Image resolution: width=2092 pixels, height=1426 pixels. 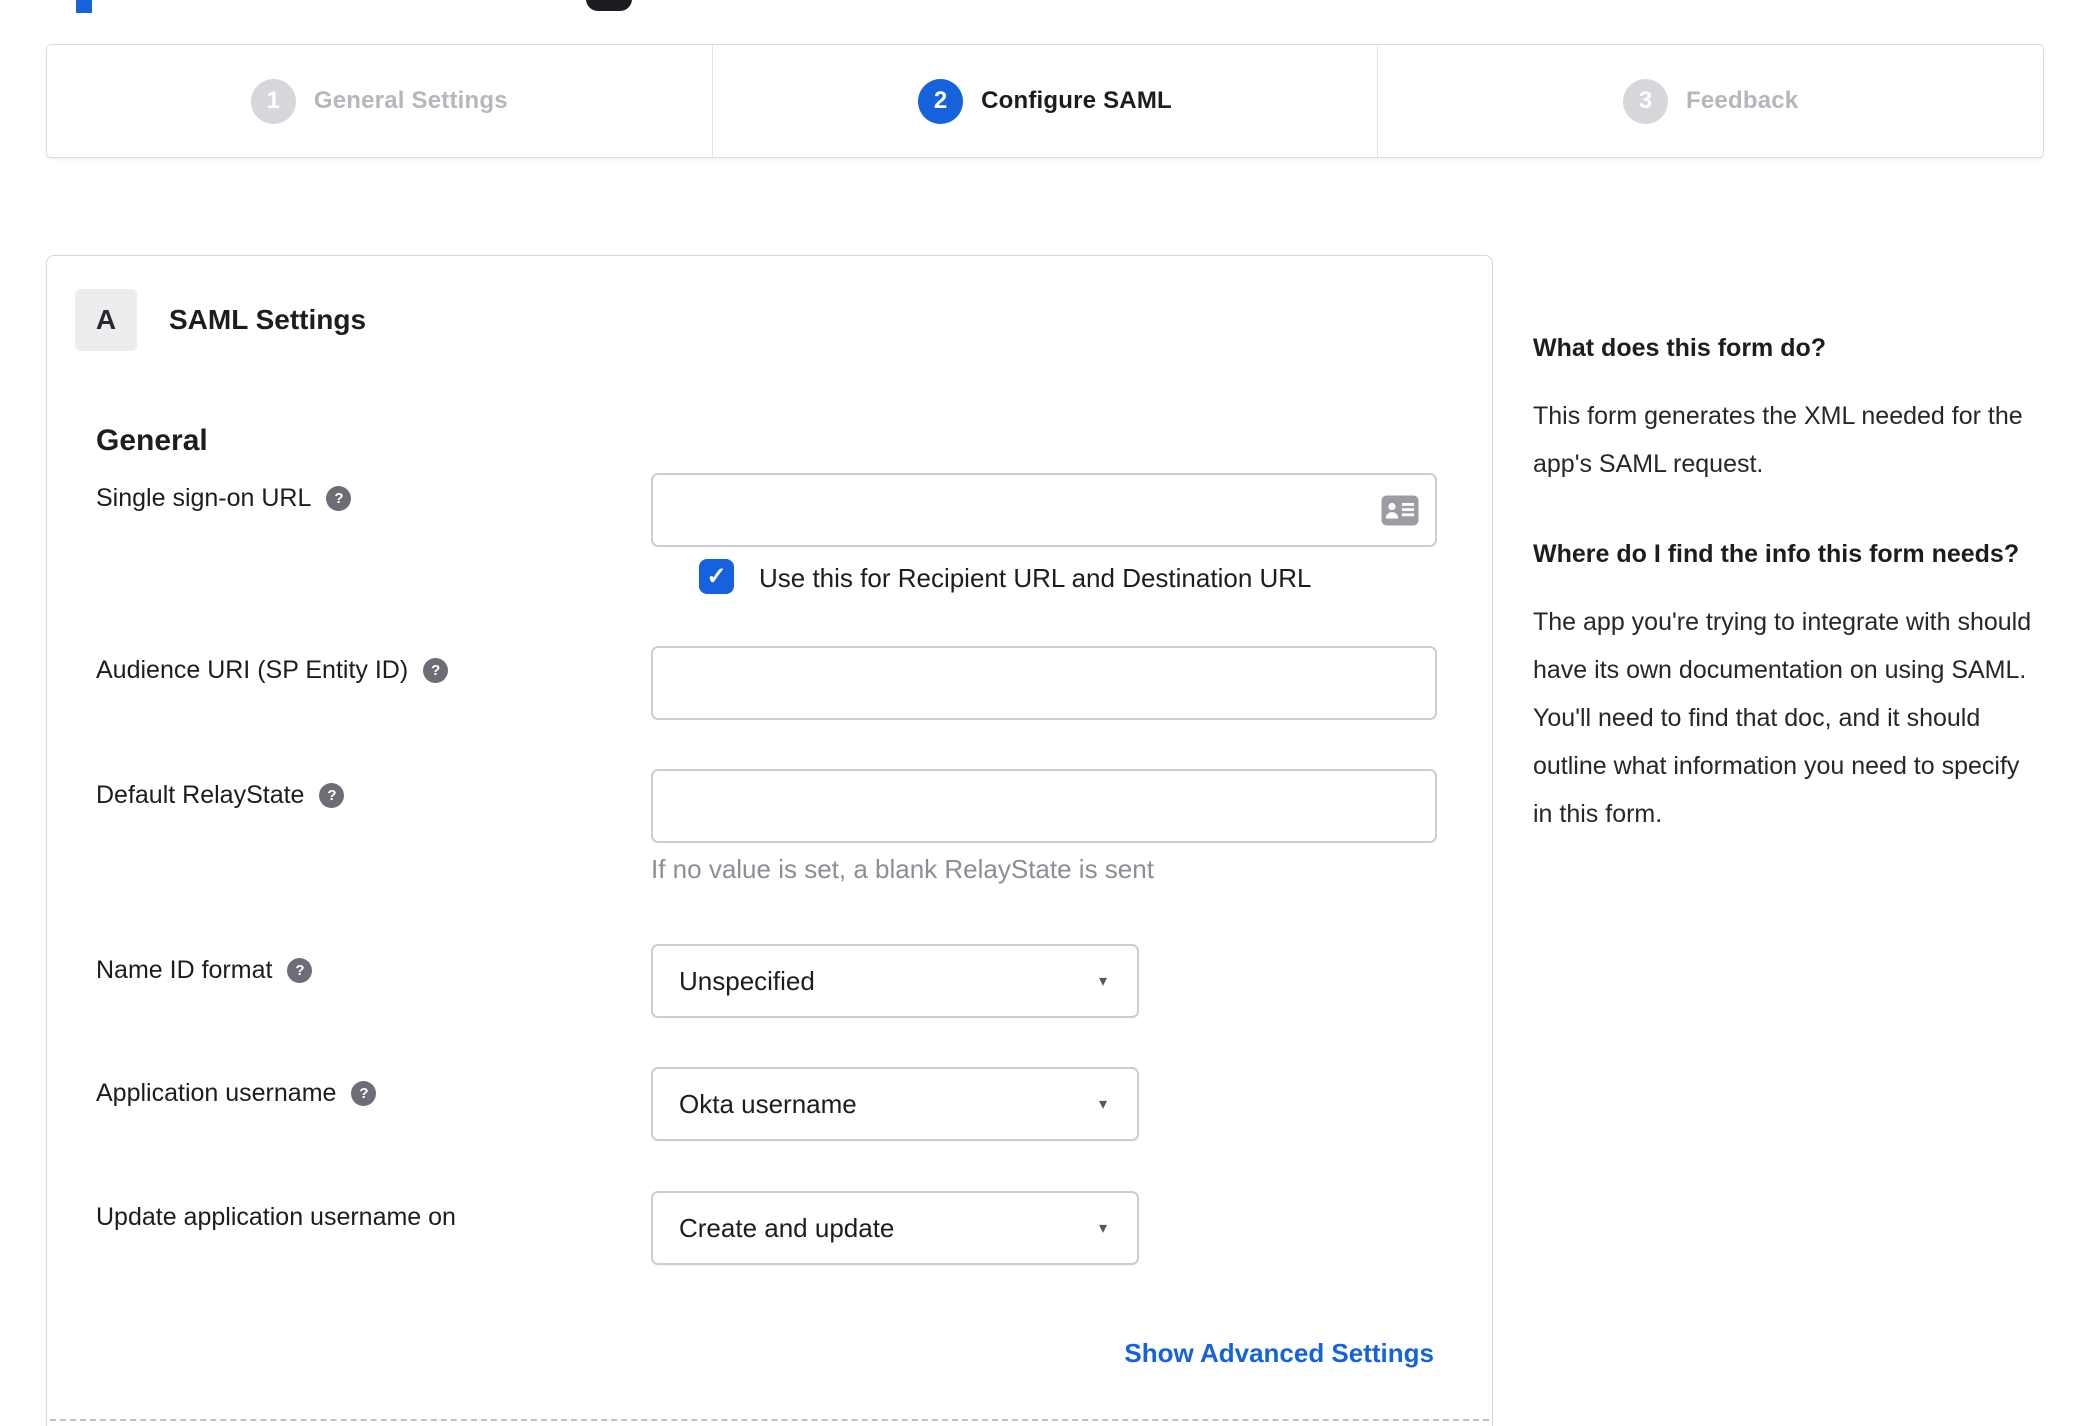 What do you see at coordinates (252, 670) in the screenshot?
I see `field-label: Audience URI (SP Entity ID)` at bounding box center [252, 670].